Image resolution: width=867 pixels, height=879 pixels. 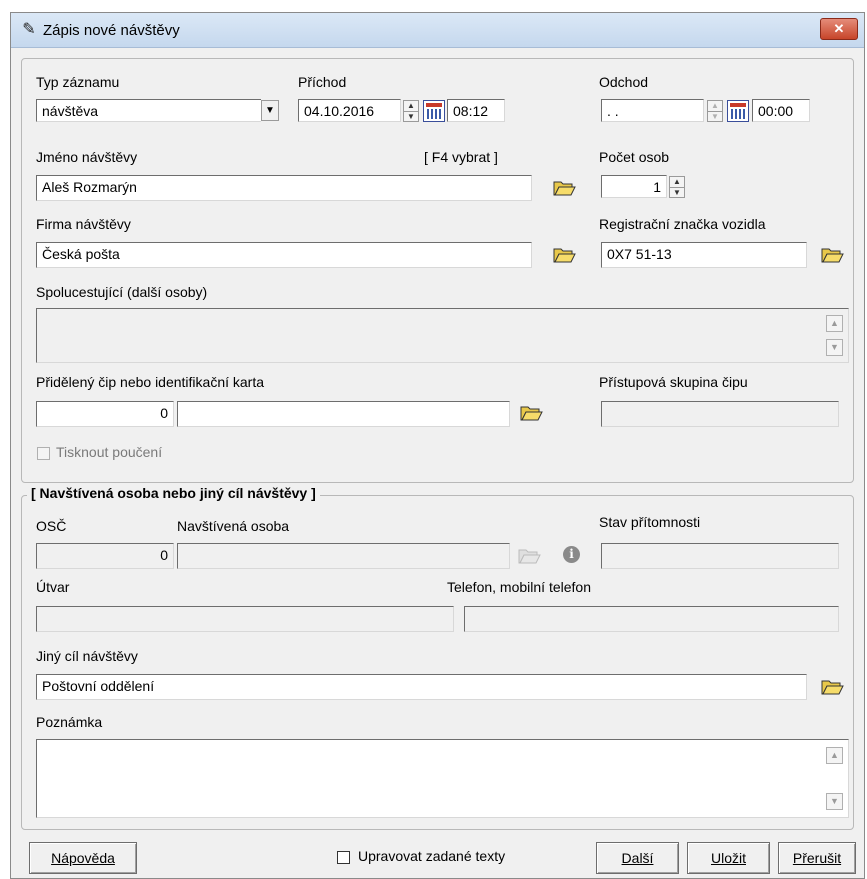 I want to click on print-instructions-label: Tisknout poučení, so click(x=109, y=452).